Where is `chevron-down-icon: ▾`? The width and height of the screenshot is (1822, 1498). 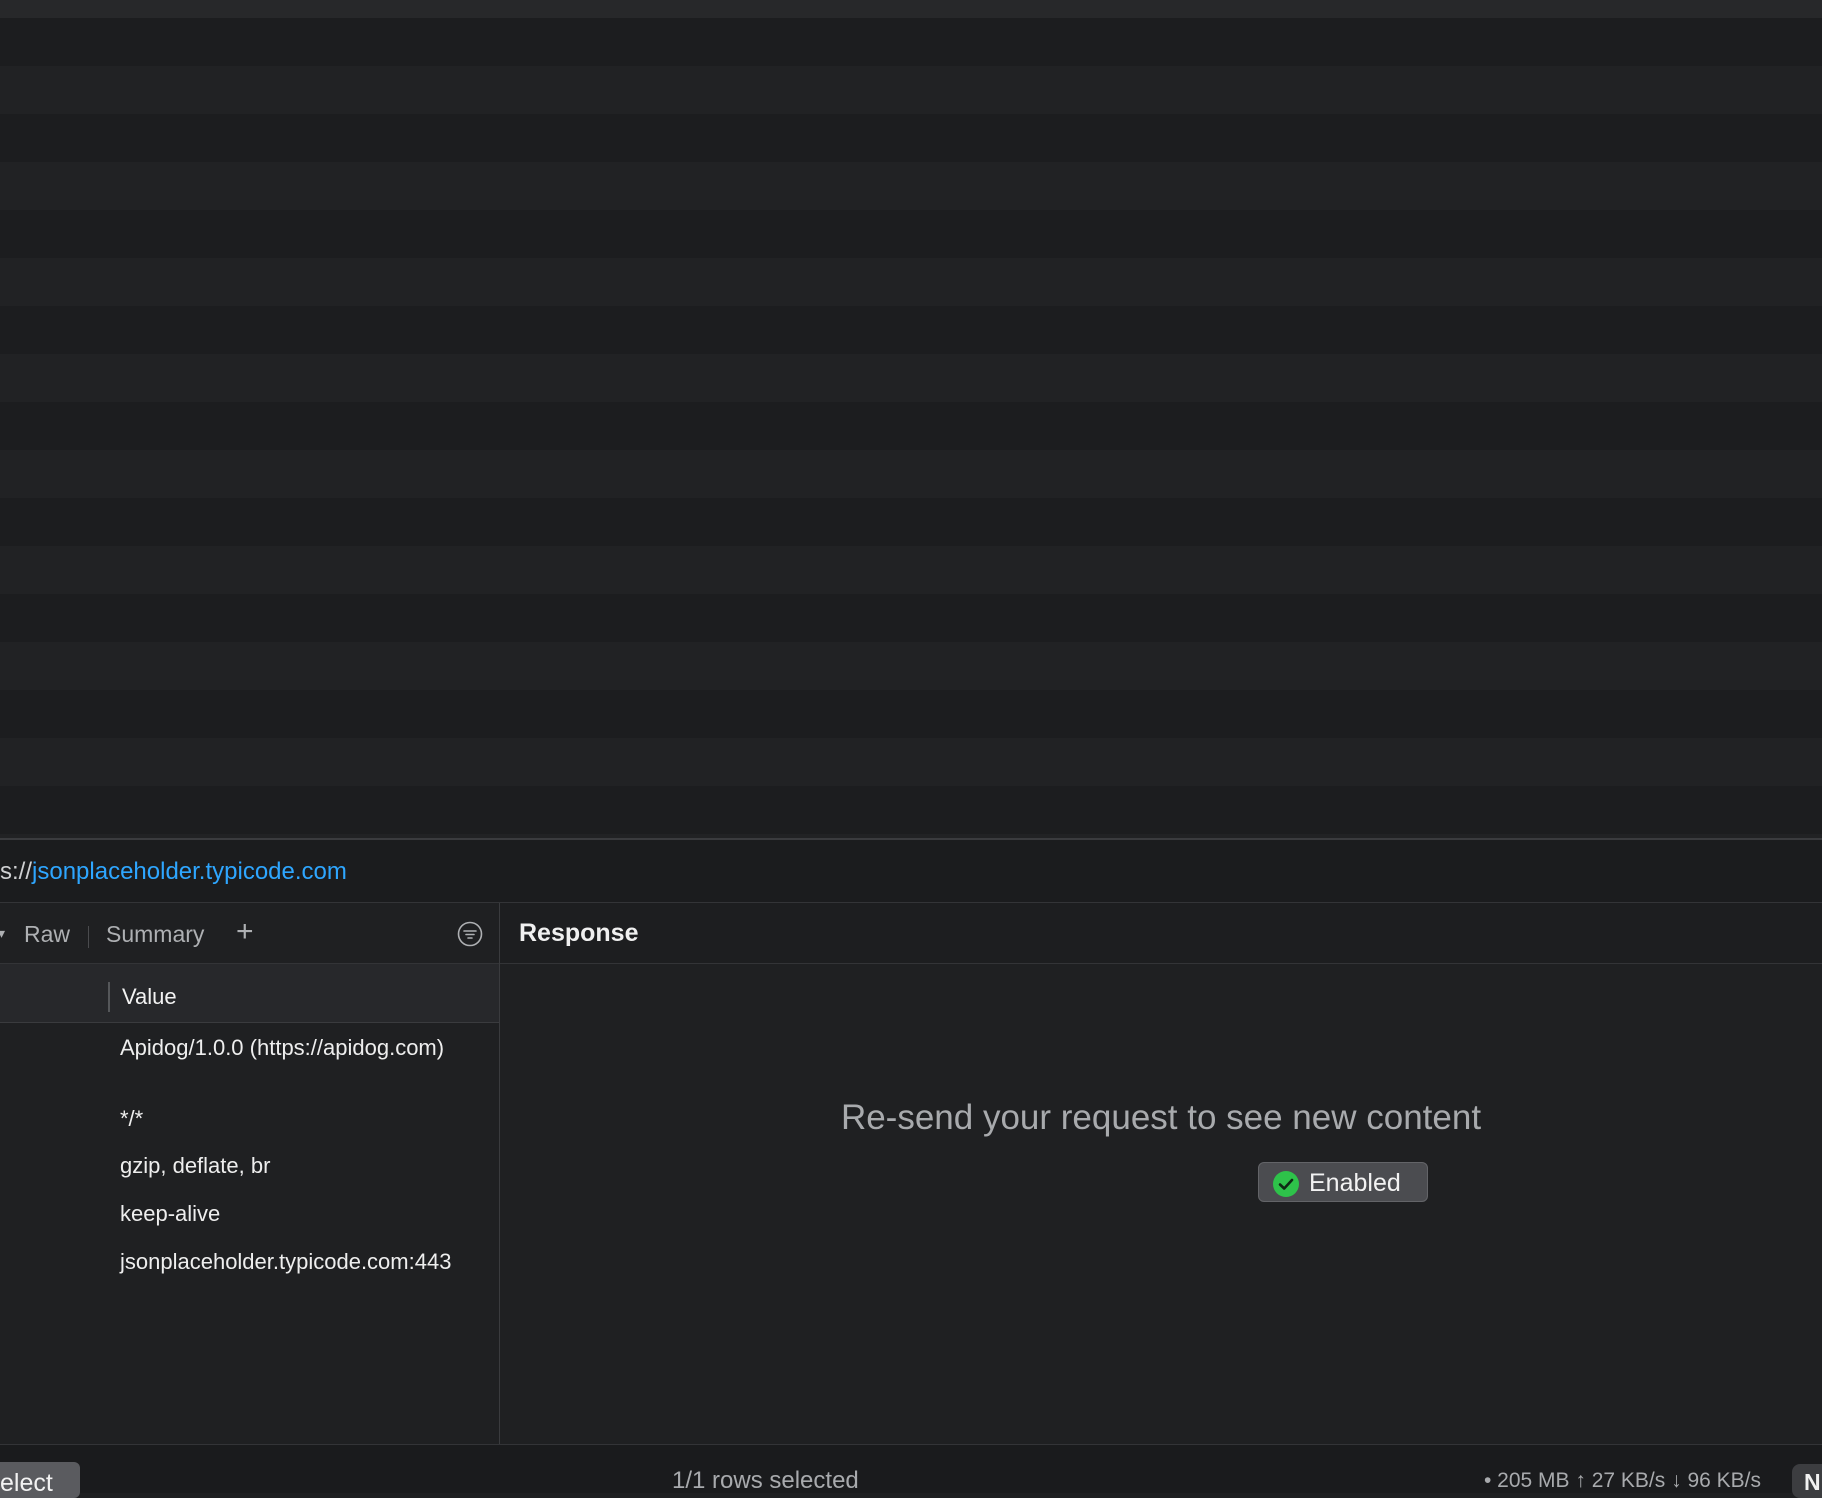 chevron-down-icon: ▾ is located at coordinates (2, 933).